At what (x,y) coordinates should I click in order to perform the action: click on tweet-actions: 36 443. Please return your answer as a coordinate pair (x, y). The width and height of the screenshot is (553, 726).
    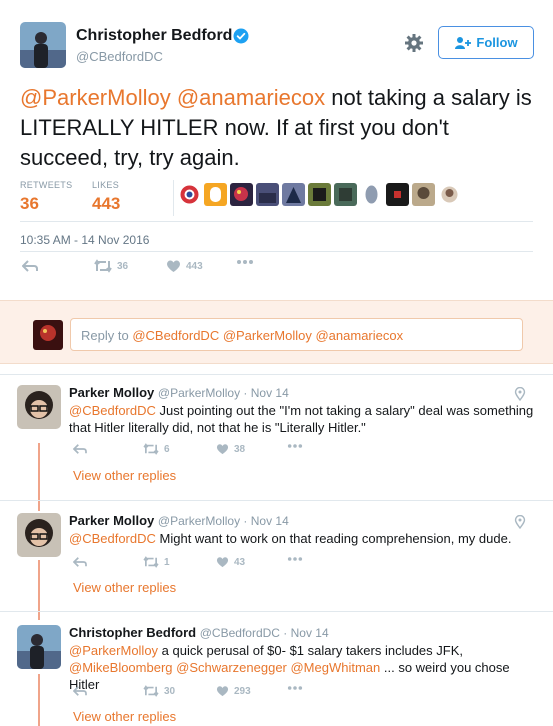
    Looking at the image, I should click on (172, 268).